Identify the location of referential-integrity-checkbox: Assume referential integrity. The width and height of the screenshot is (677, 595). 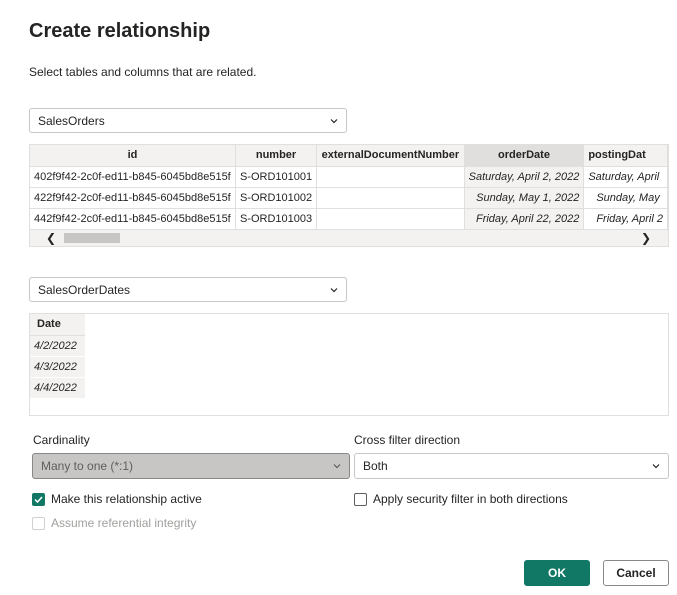
(114, 523).